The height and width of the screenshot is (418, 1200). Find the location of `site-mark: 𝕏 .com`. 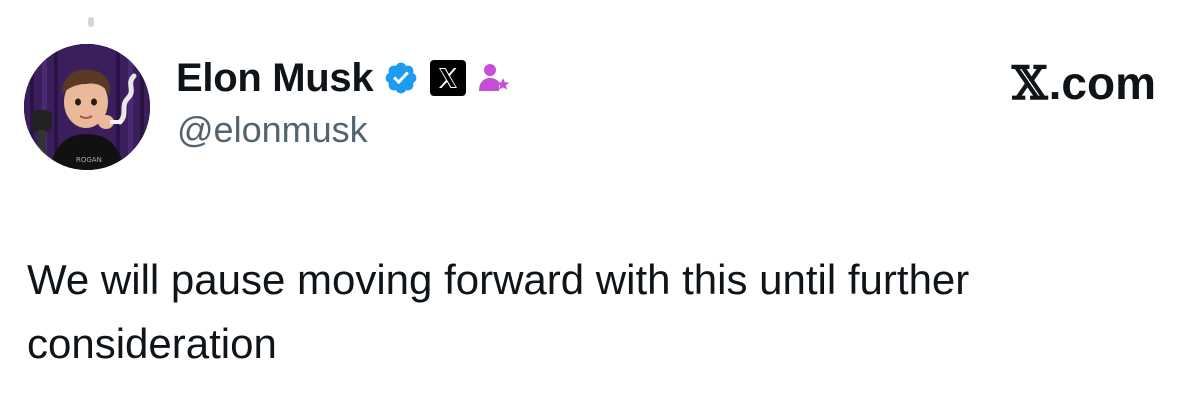

site-mark: 𝕏 .com is located at coordinates (1084, 83).